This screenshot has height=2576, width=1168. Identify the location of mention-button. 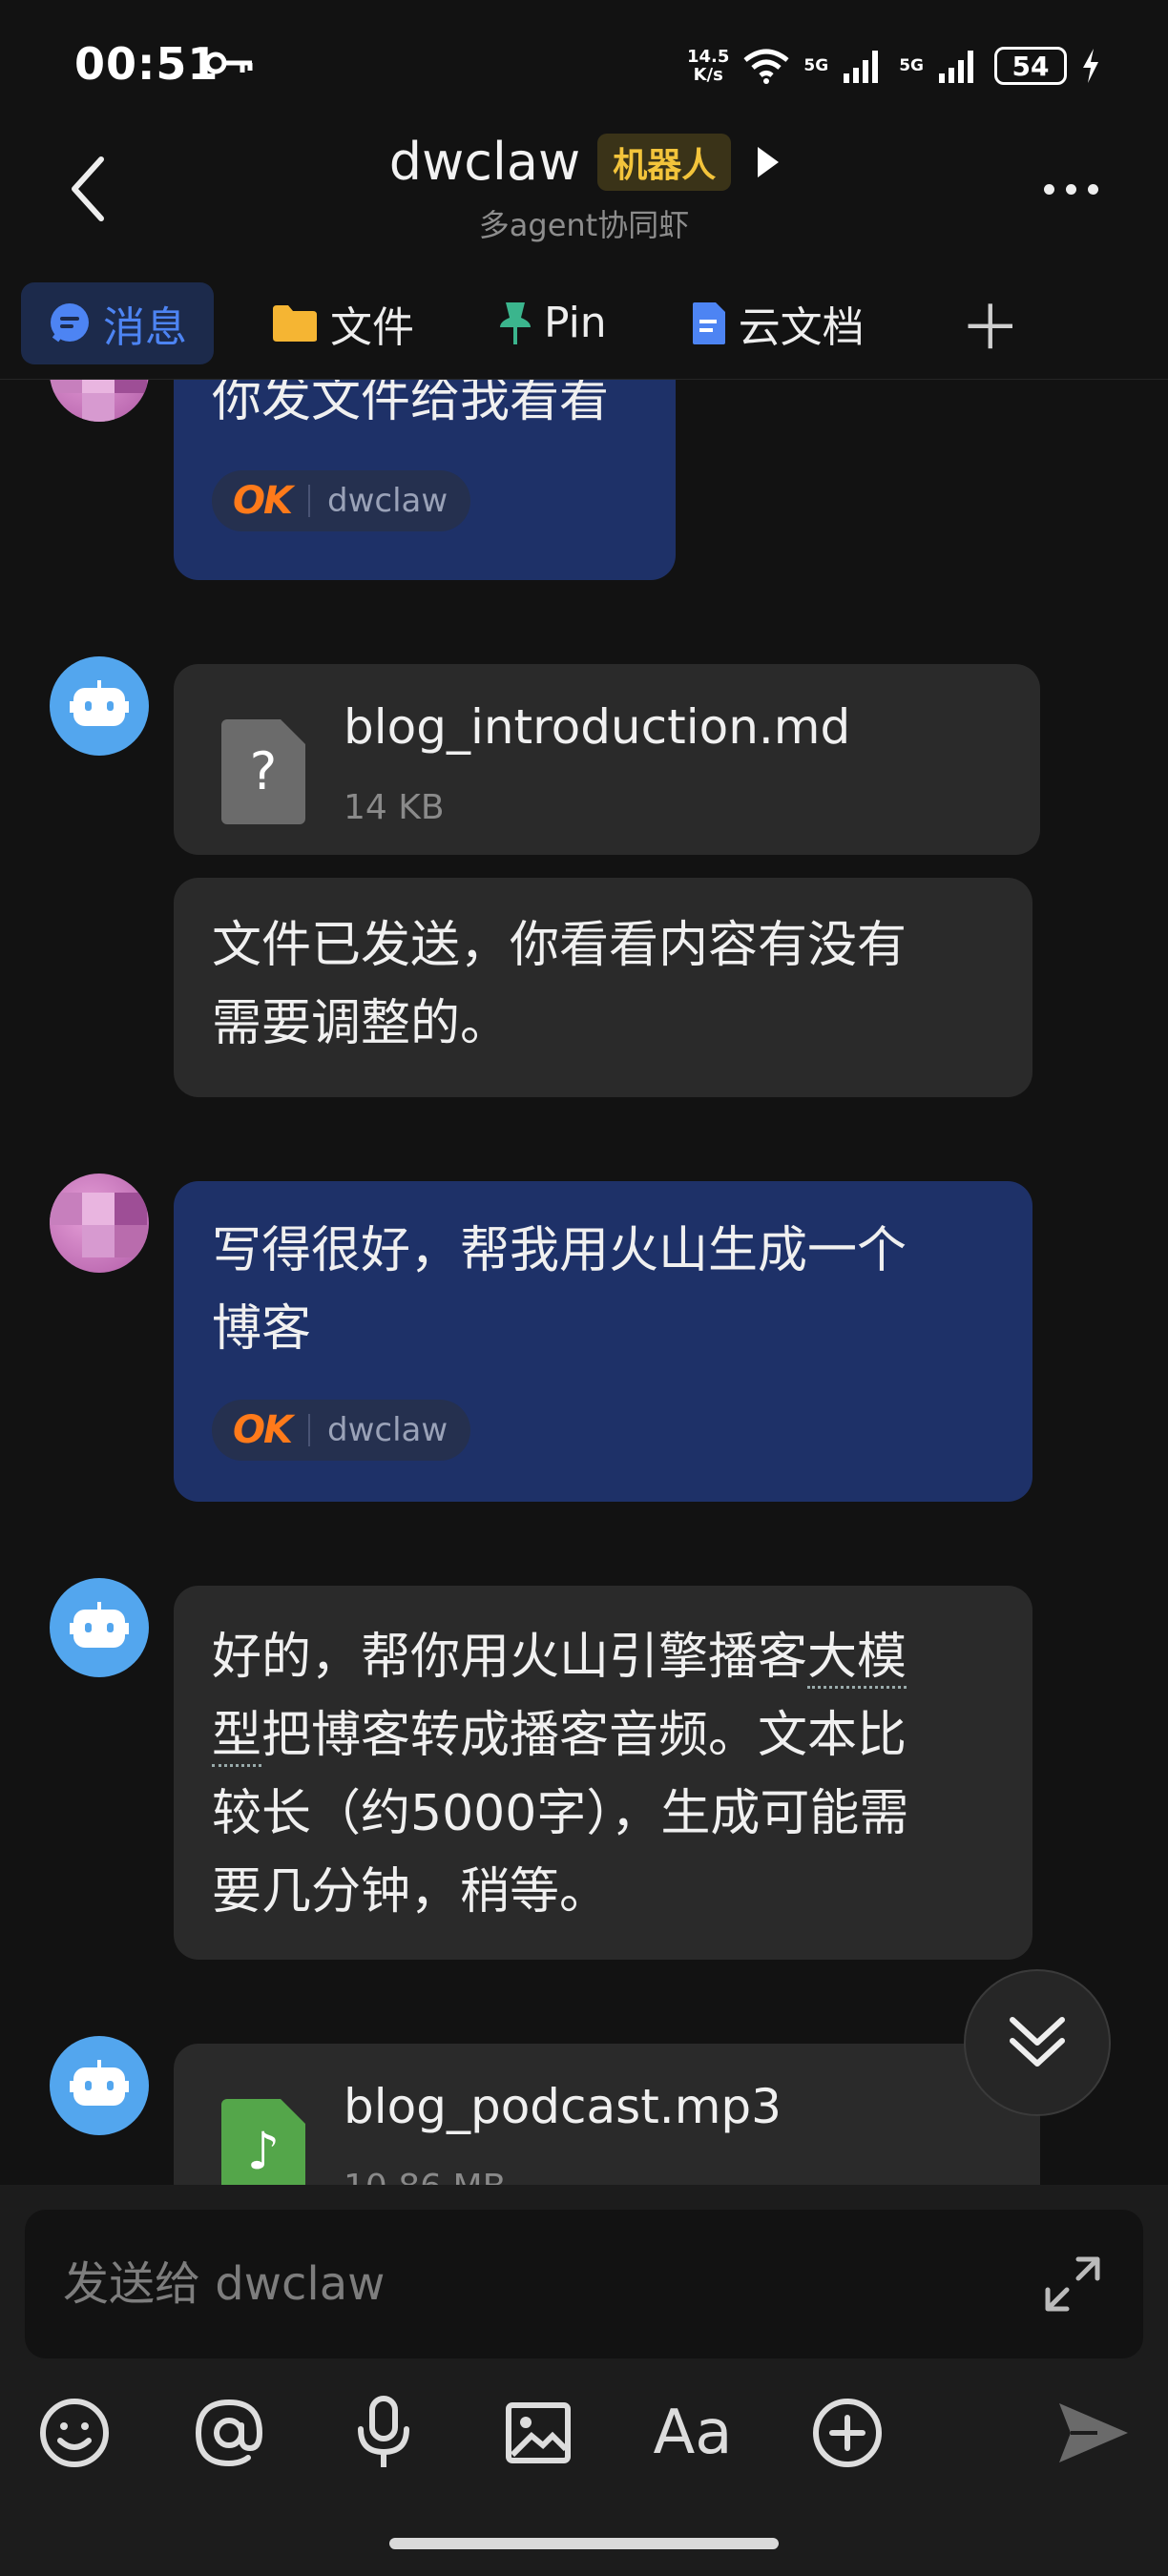
(229, 2433).